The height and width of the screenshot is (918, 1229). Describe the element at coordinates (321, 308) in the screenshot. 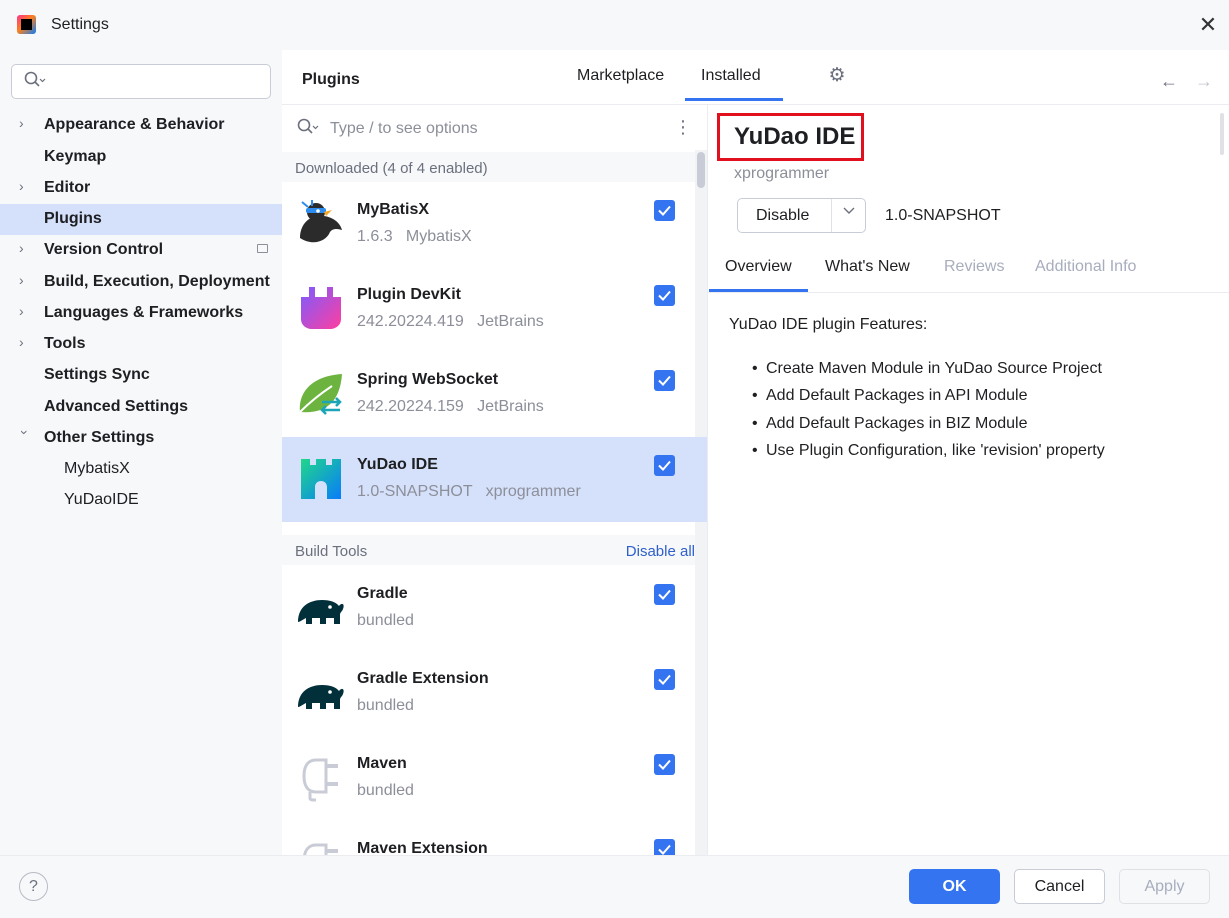

I see `plugin-devkit-icon` at that location.